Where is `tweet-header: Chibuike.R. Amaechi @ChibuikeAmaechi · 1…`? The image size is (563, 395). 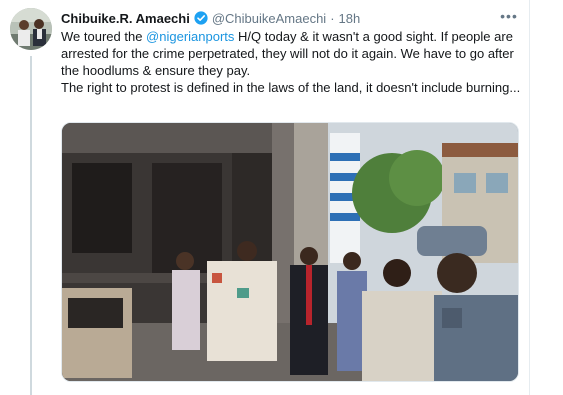 tweet-header: Chibuike.R. Amaechi @ChibuikeAmaechi · 1… is located at coordinates (210, 18).